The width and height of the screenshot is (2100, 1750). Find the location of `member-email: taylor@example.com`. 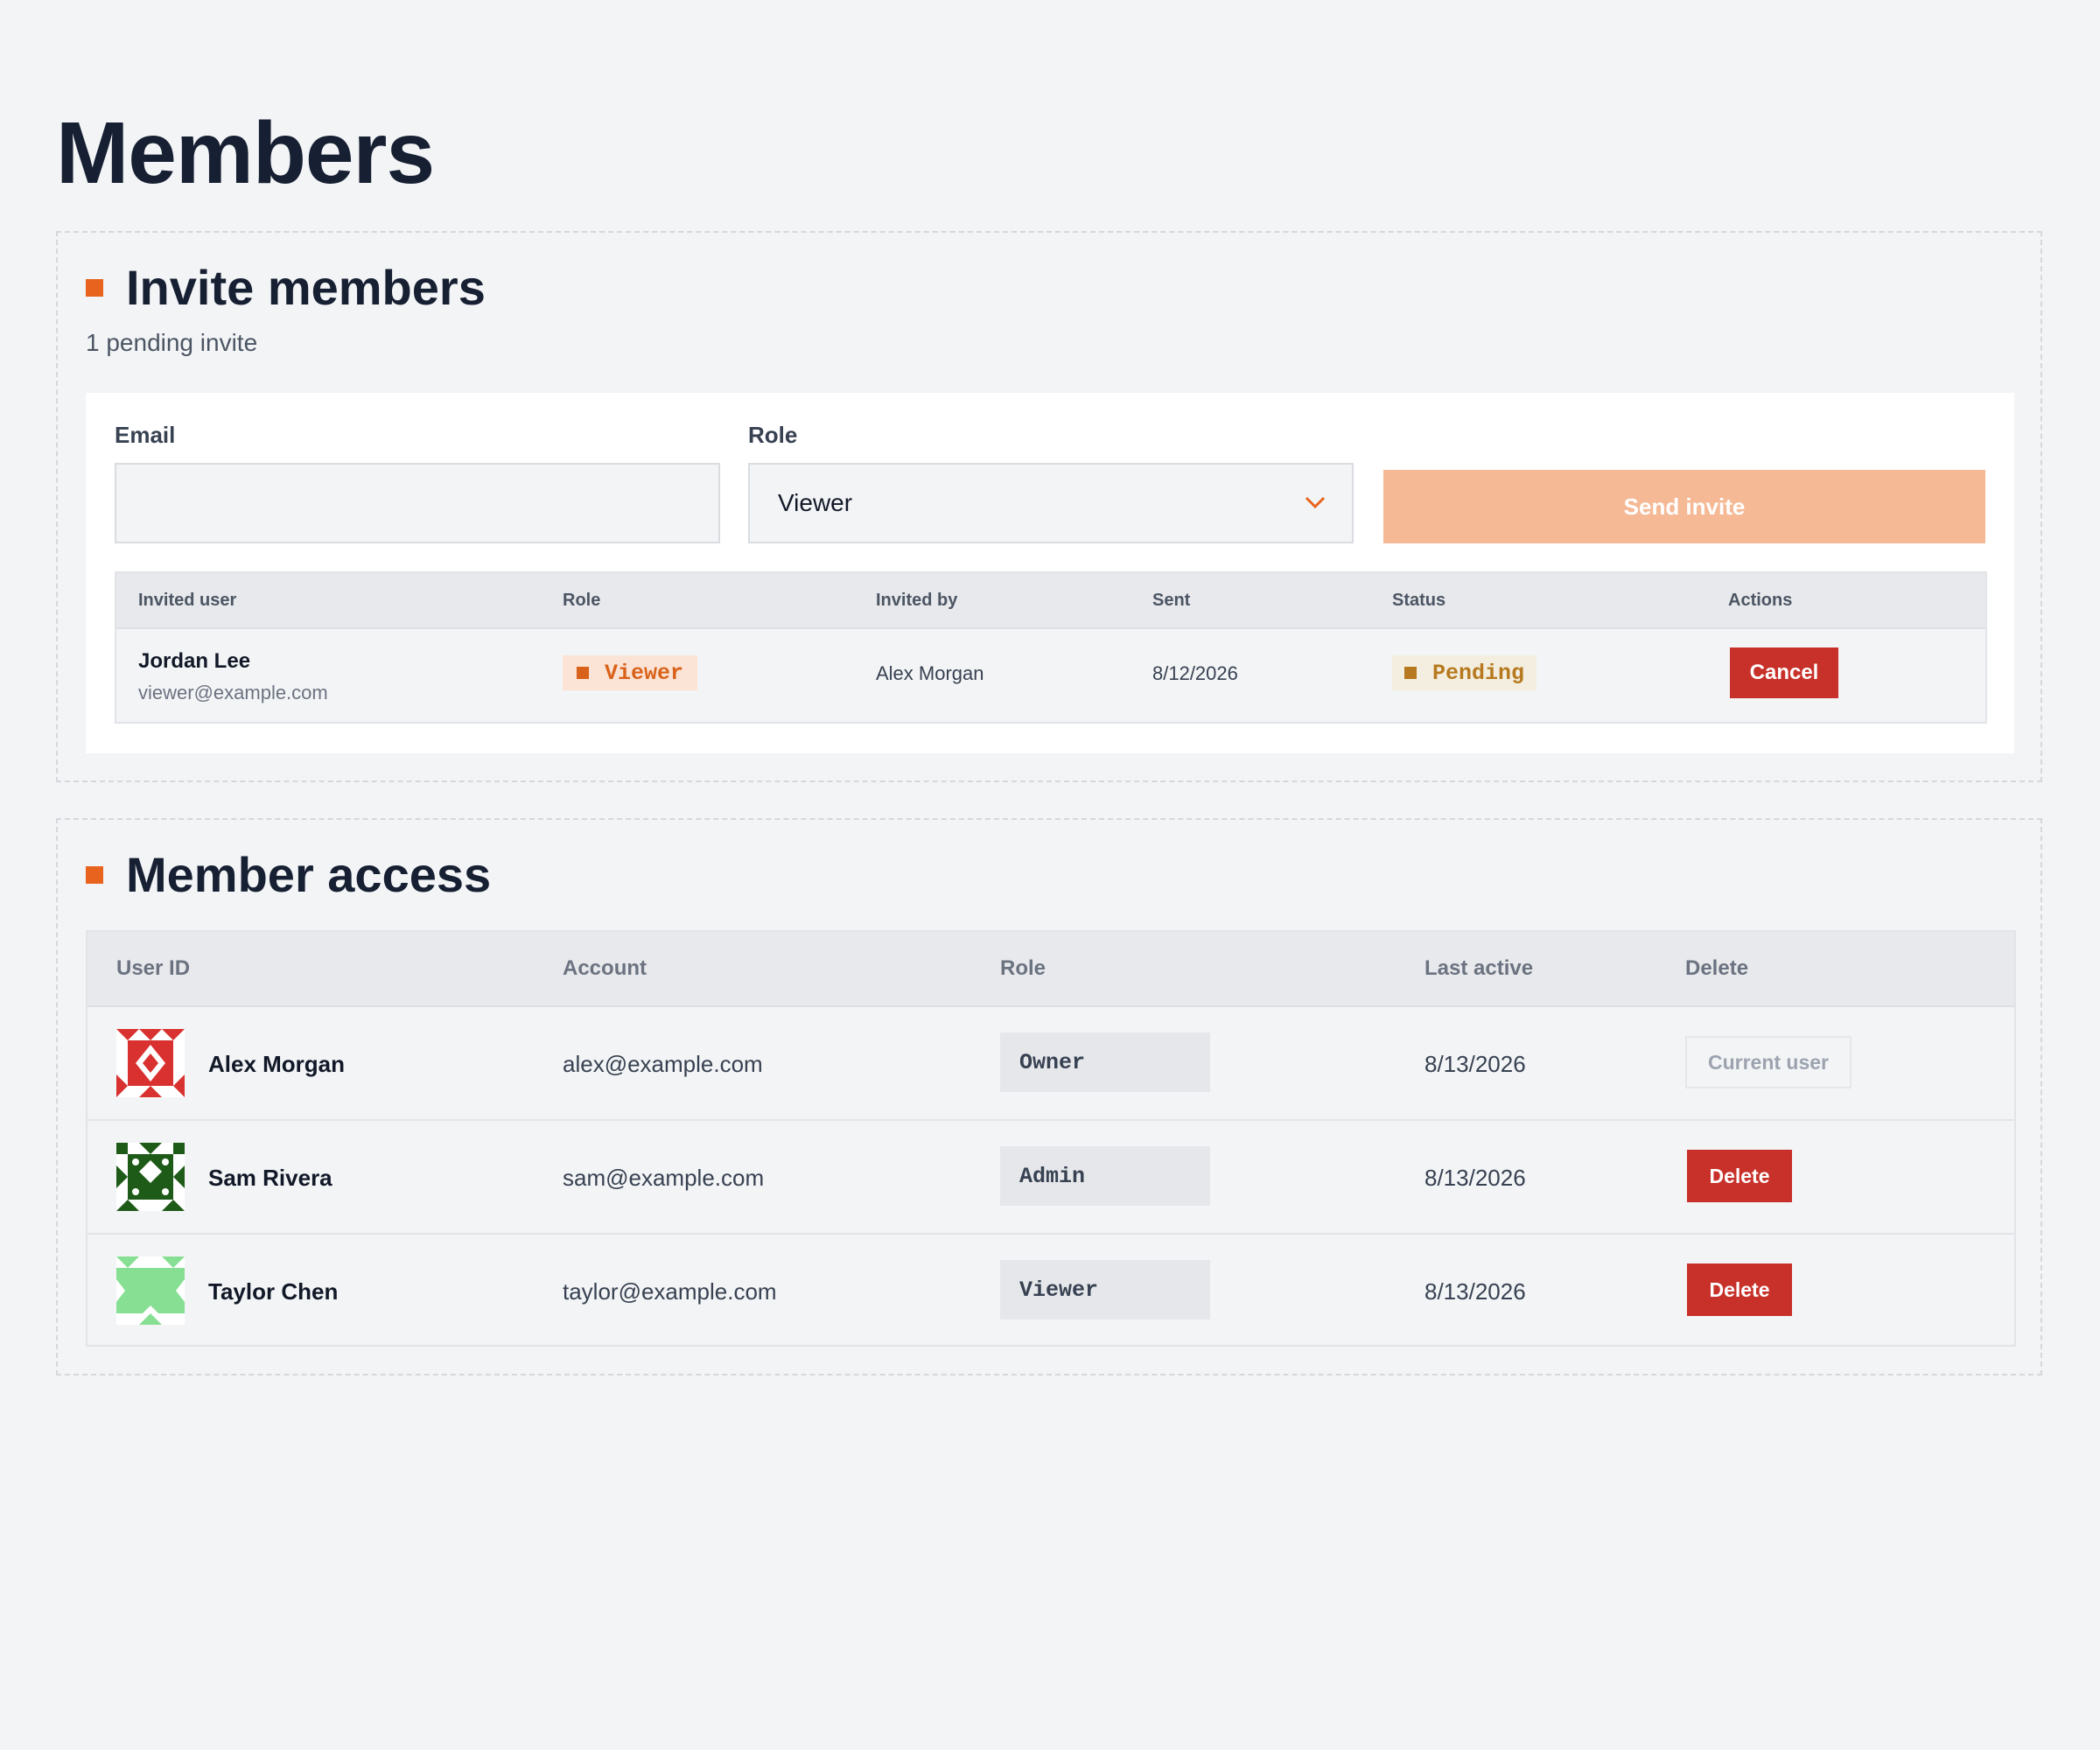

member-email: taylor@example.com is located at coordinates (670, 1291).